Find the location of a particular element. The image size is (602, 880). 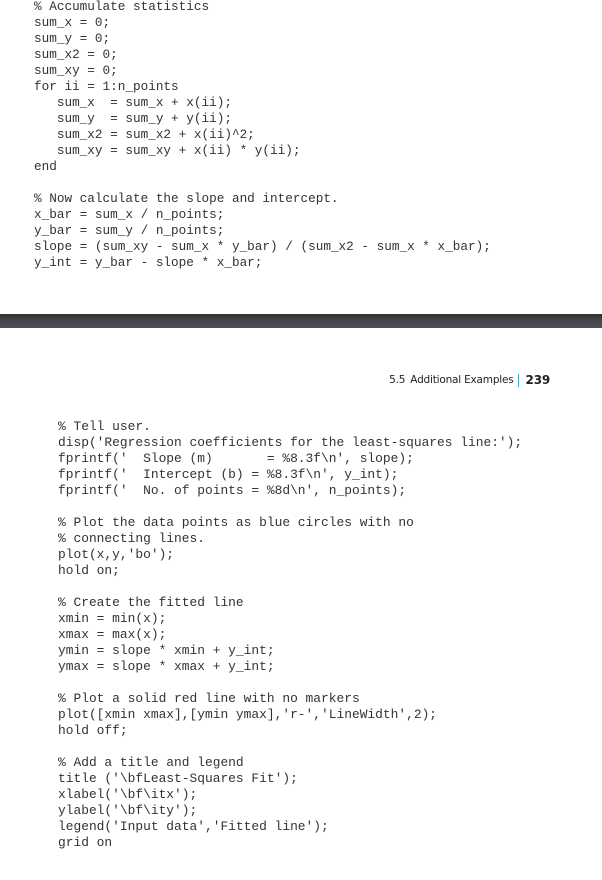

code-line: xmin = min(x); is located at coordinates (112, 618).